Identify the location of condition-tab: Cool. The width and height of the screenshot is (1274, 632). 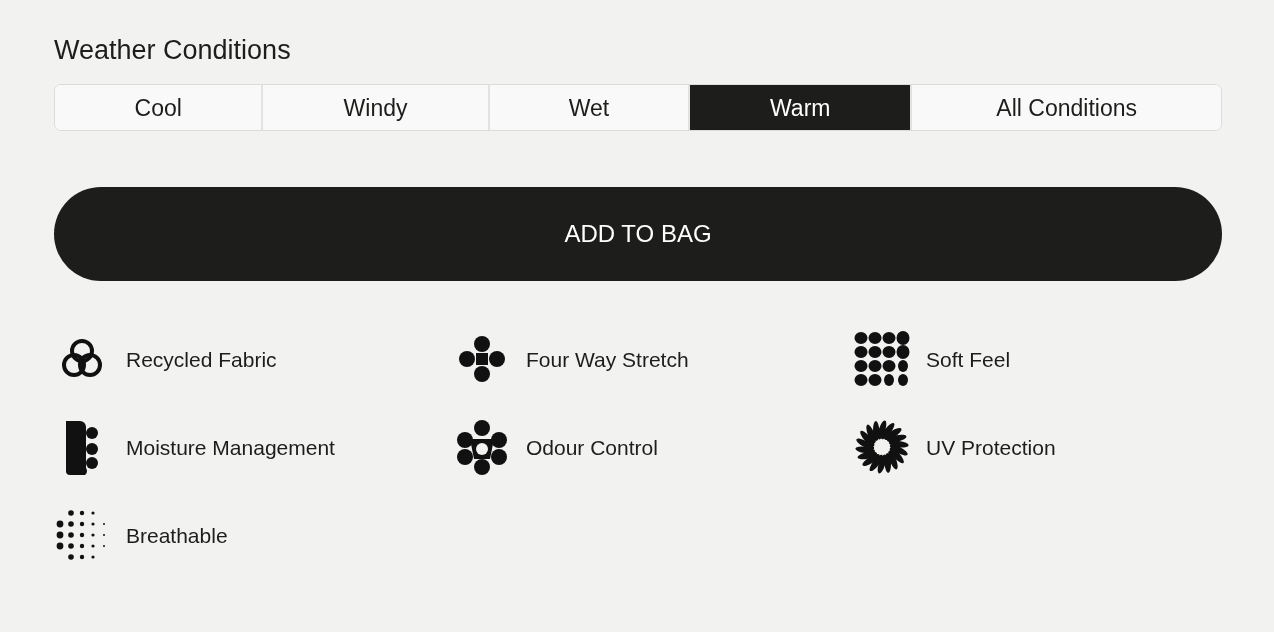
(159, 108).